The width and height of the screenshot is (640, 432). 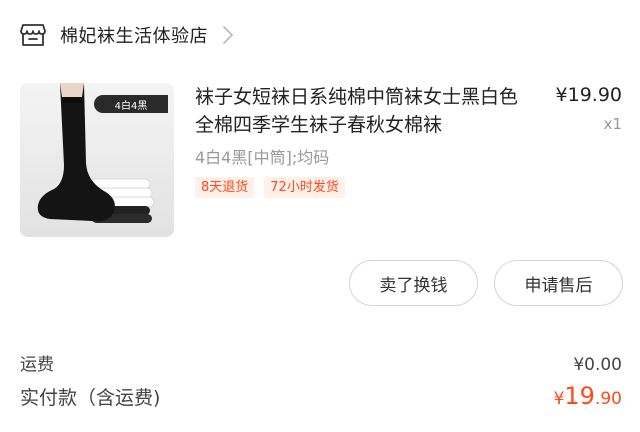 I want to click on shipping-label: 运费, so click(x=37, y=365).